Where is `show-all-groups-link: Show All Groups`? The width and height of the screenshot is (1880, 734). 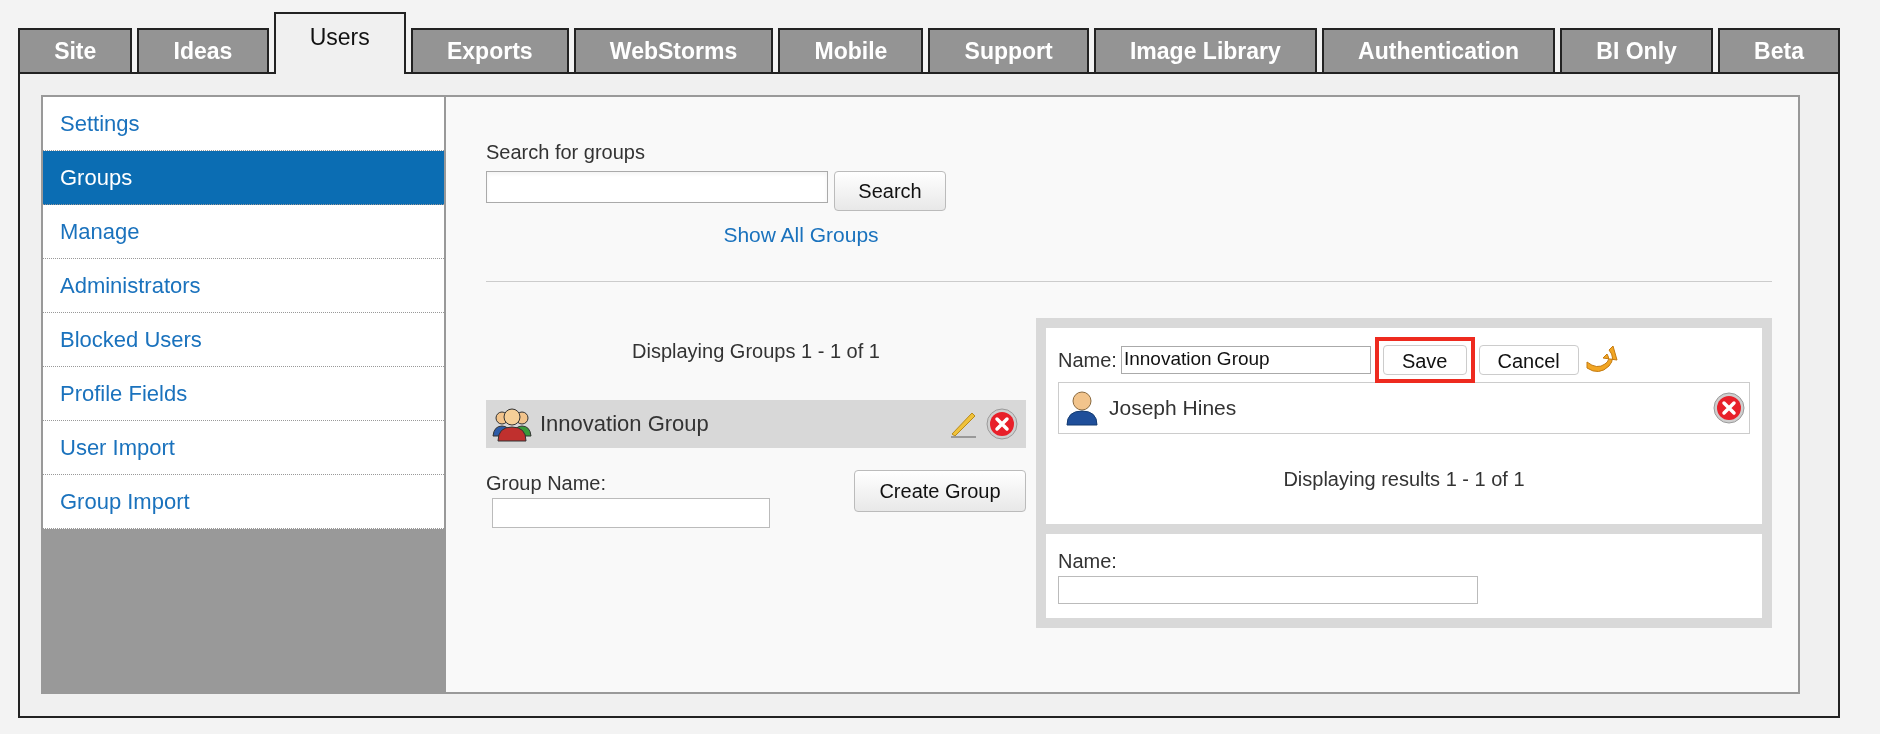 show-all-groups-link: Show All Groups is located at coordinates (801, 235).